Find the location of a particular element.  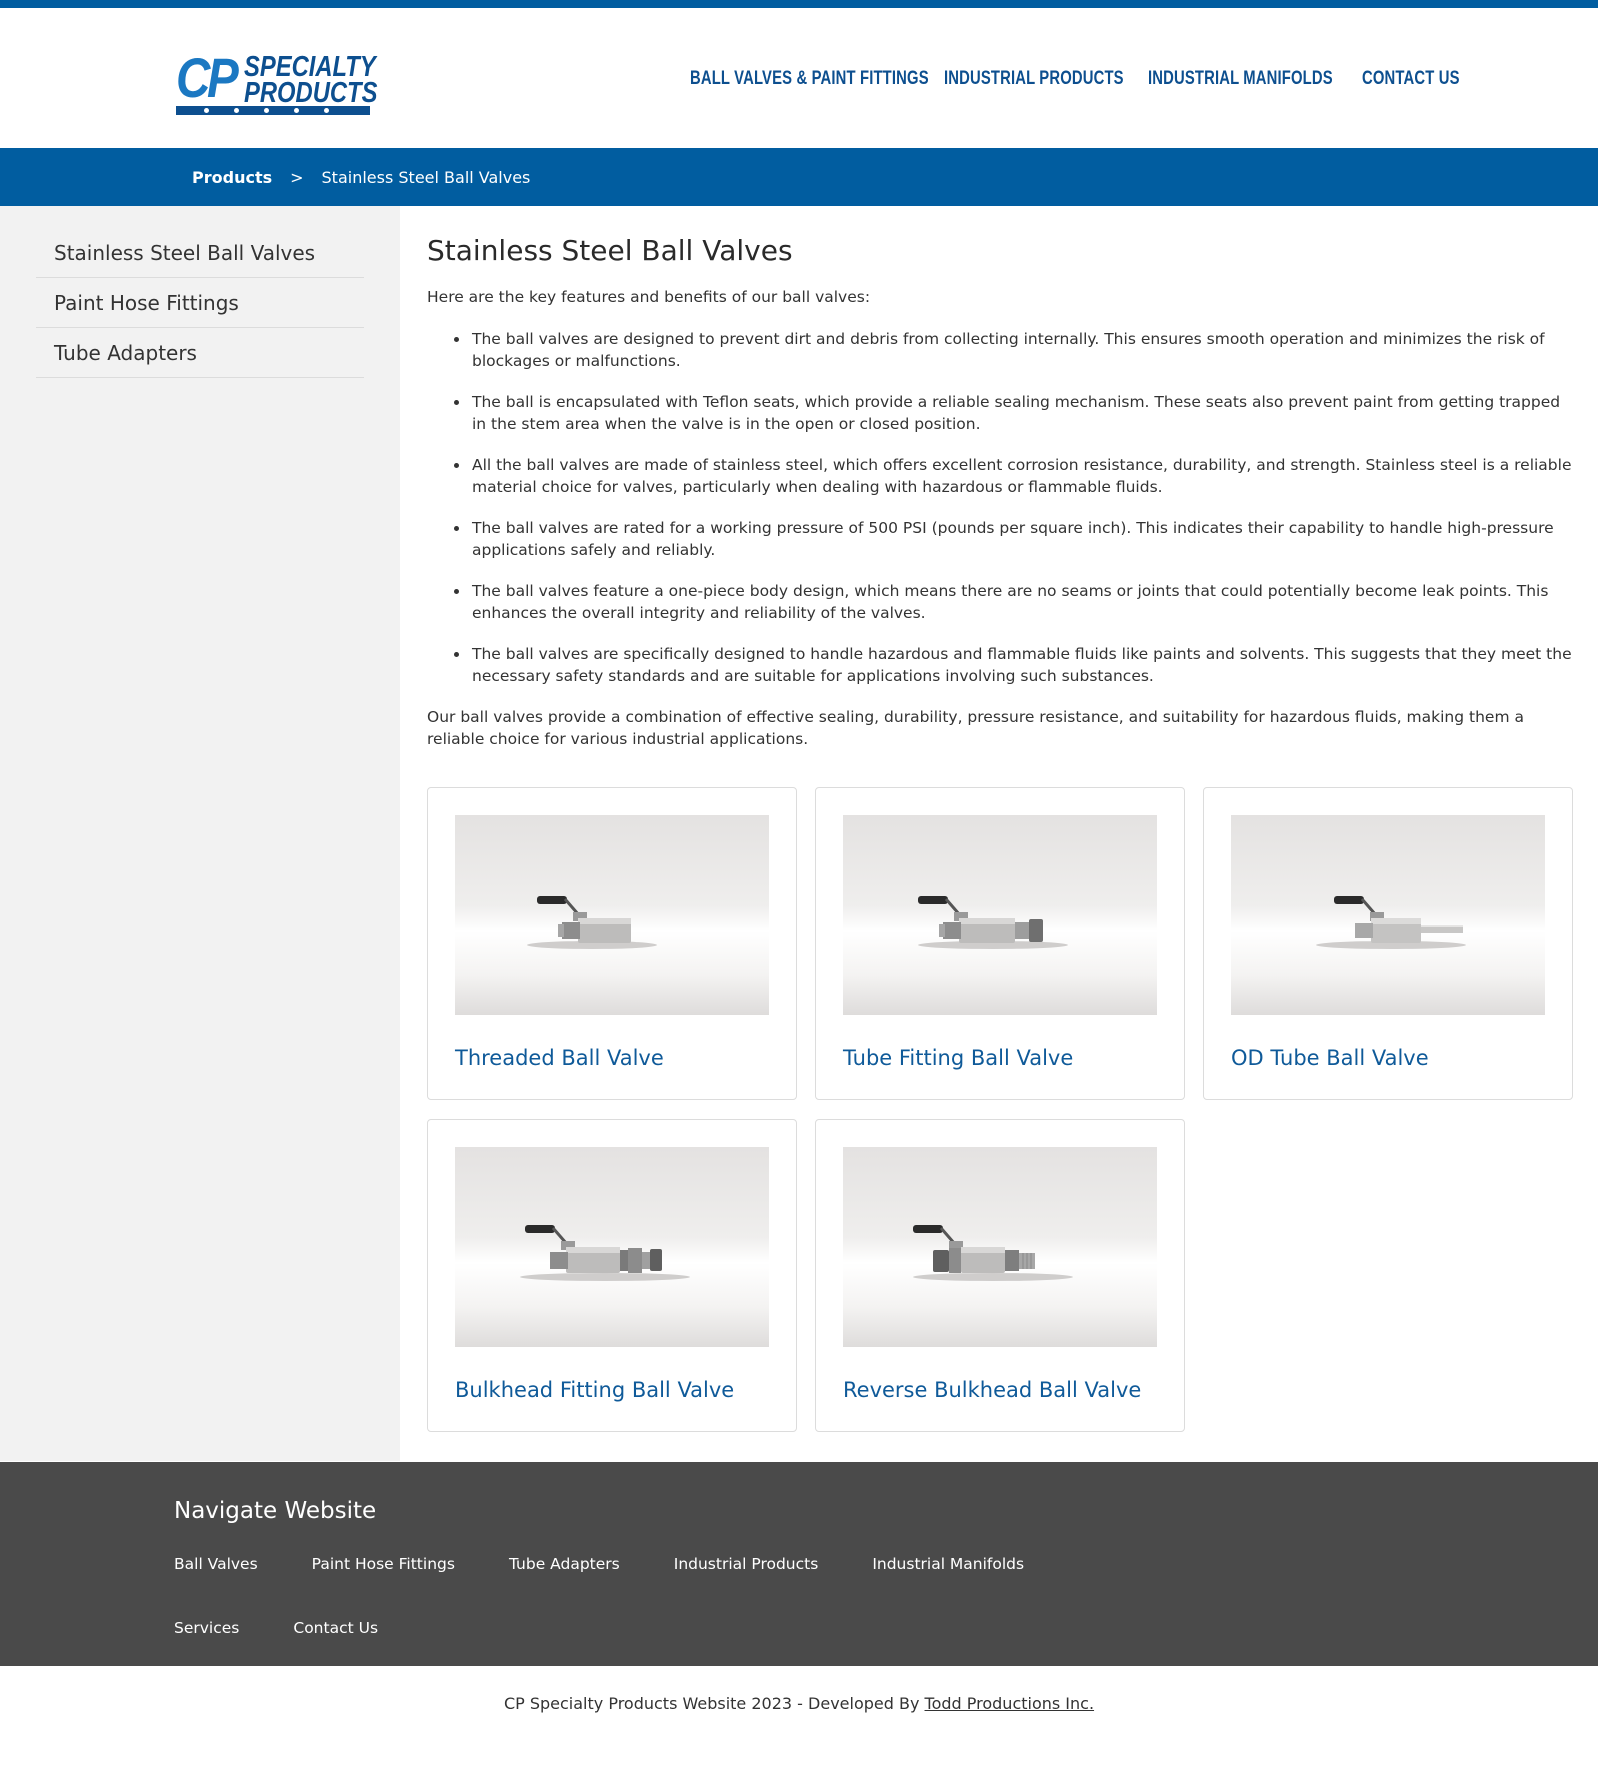

nav-ball-valves-paint-fittings: BALL VALVES & PAINT FITTINGS is located at coordinates (809, 79).